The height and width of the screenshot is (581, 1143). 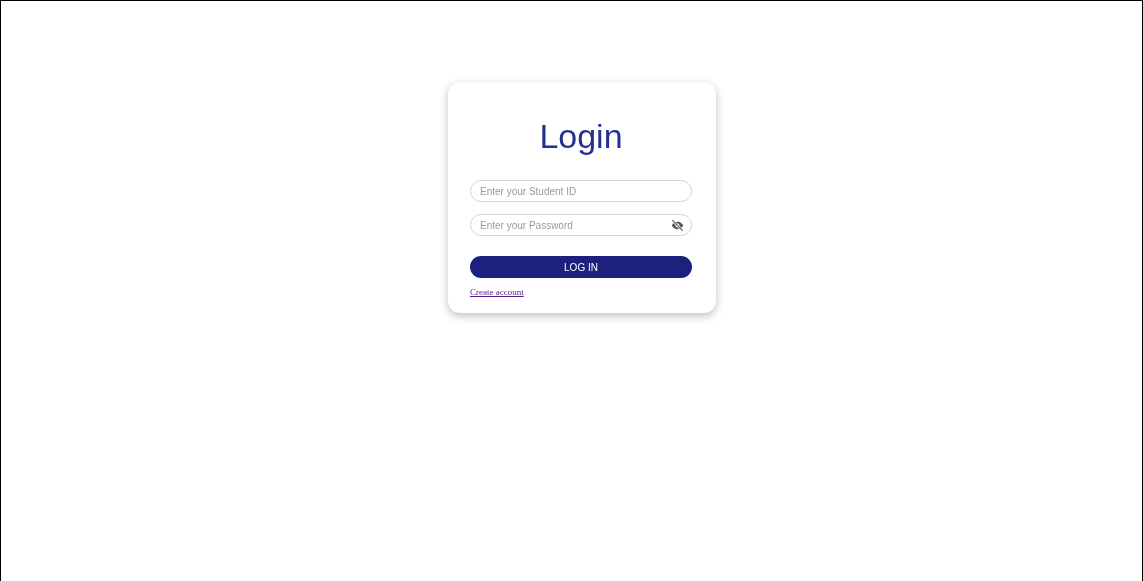 I want to click on login-title: Login, so click(x=581, y=136).